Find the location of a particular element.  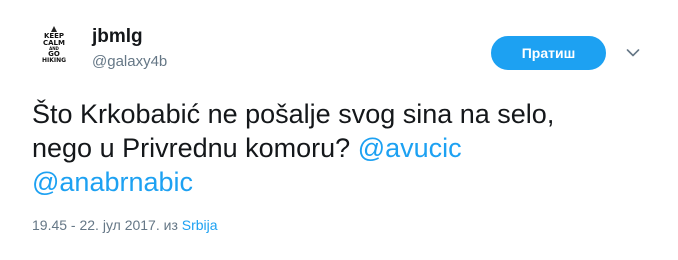

mention-link-anabrnabic: @anabrnabic is located at coordinates (112, 182).